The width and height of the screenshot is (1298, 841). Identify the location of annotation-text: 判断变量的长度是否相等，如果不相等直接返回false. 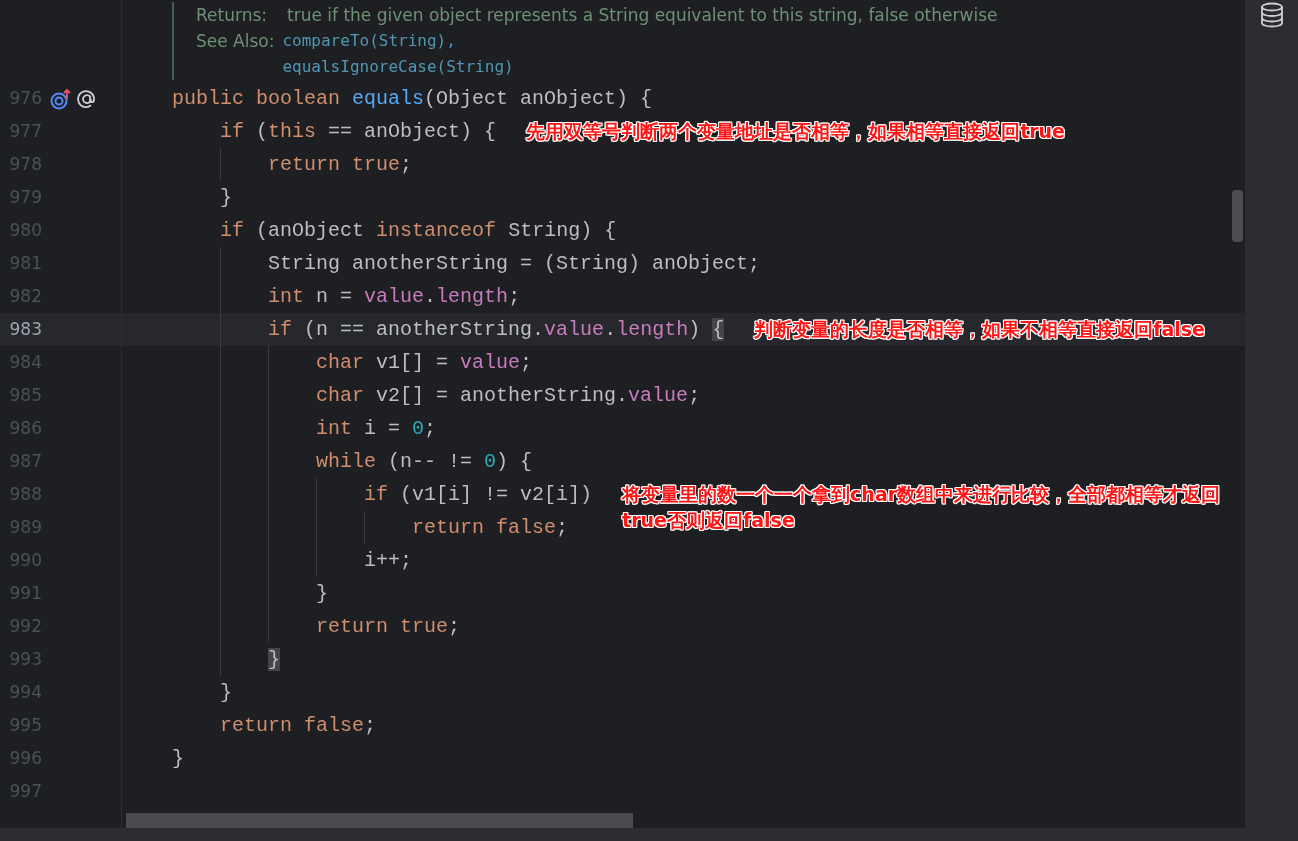
(980, 329).